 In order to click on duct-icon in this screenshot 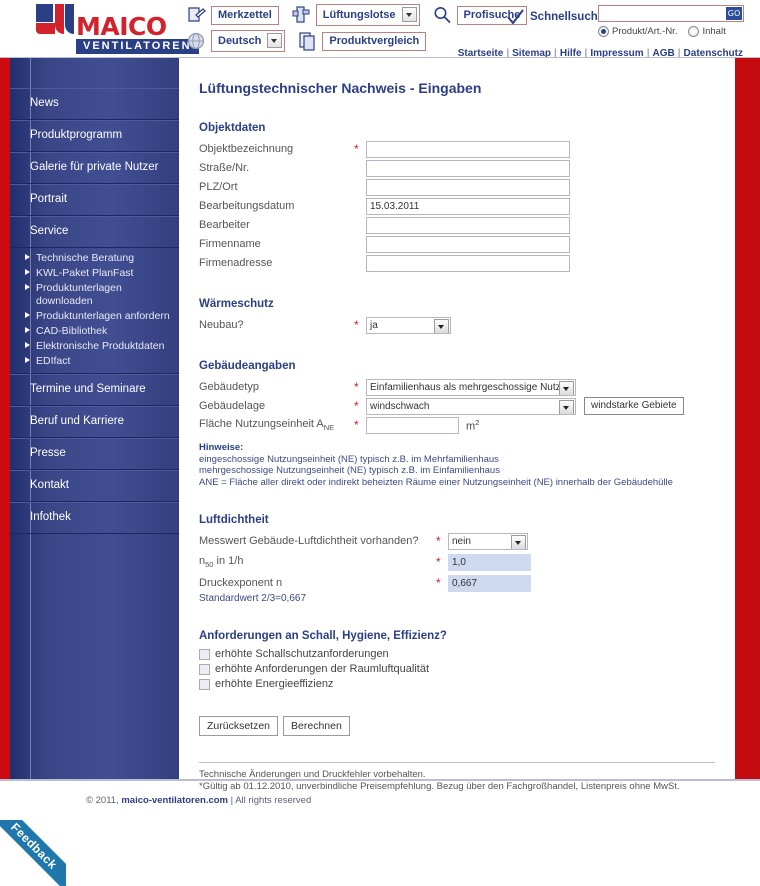, I will do `click(301, 15)`.